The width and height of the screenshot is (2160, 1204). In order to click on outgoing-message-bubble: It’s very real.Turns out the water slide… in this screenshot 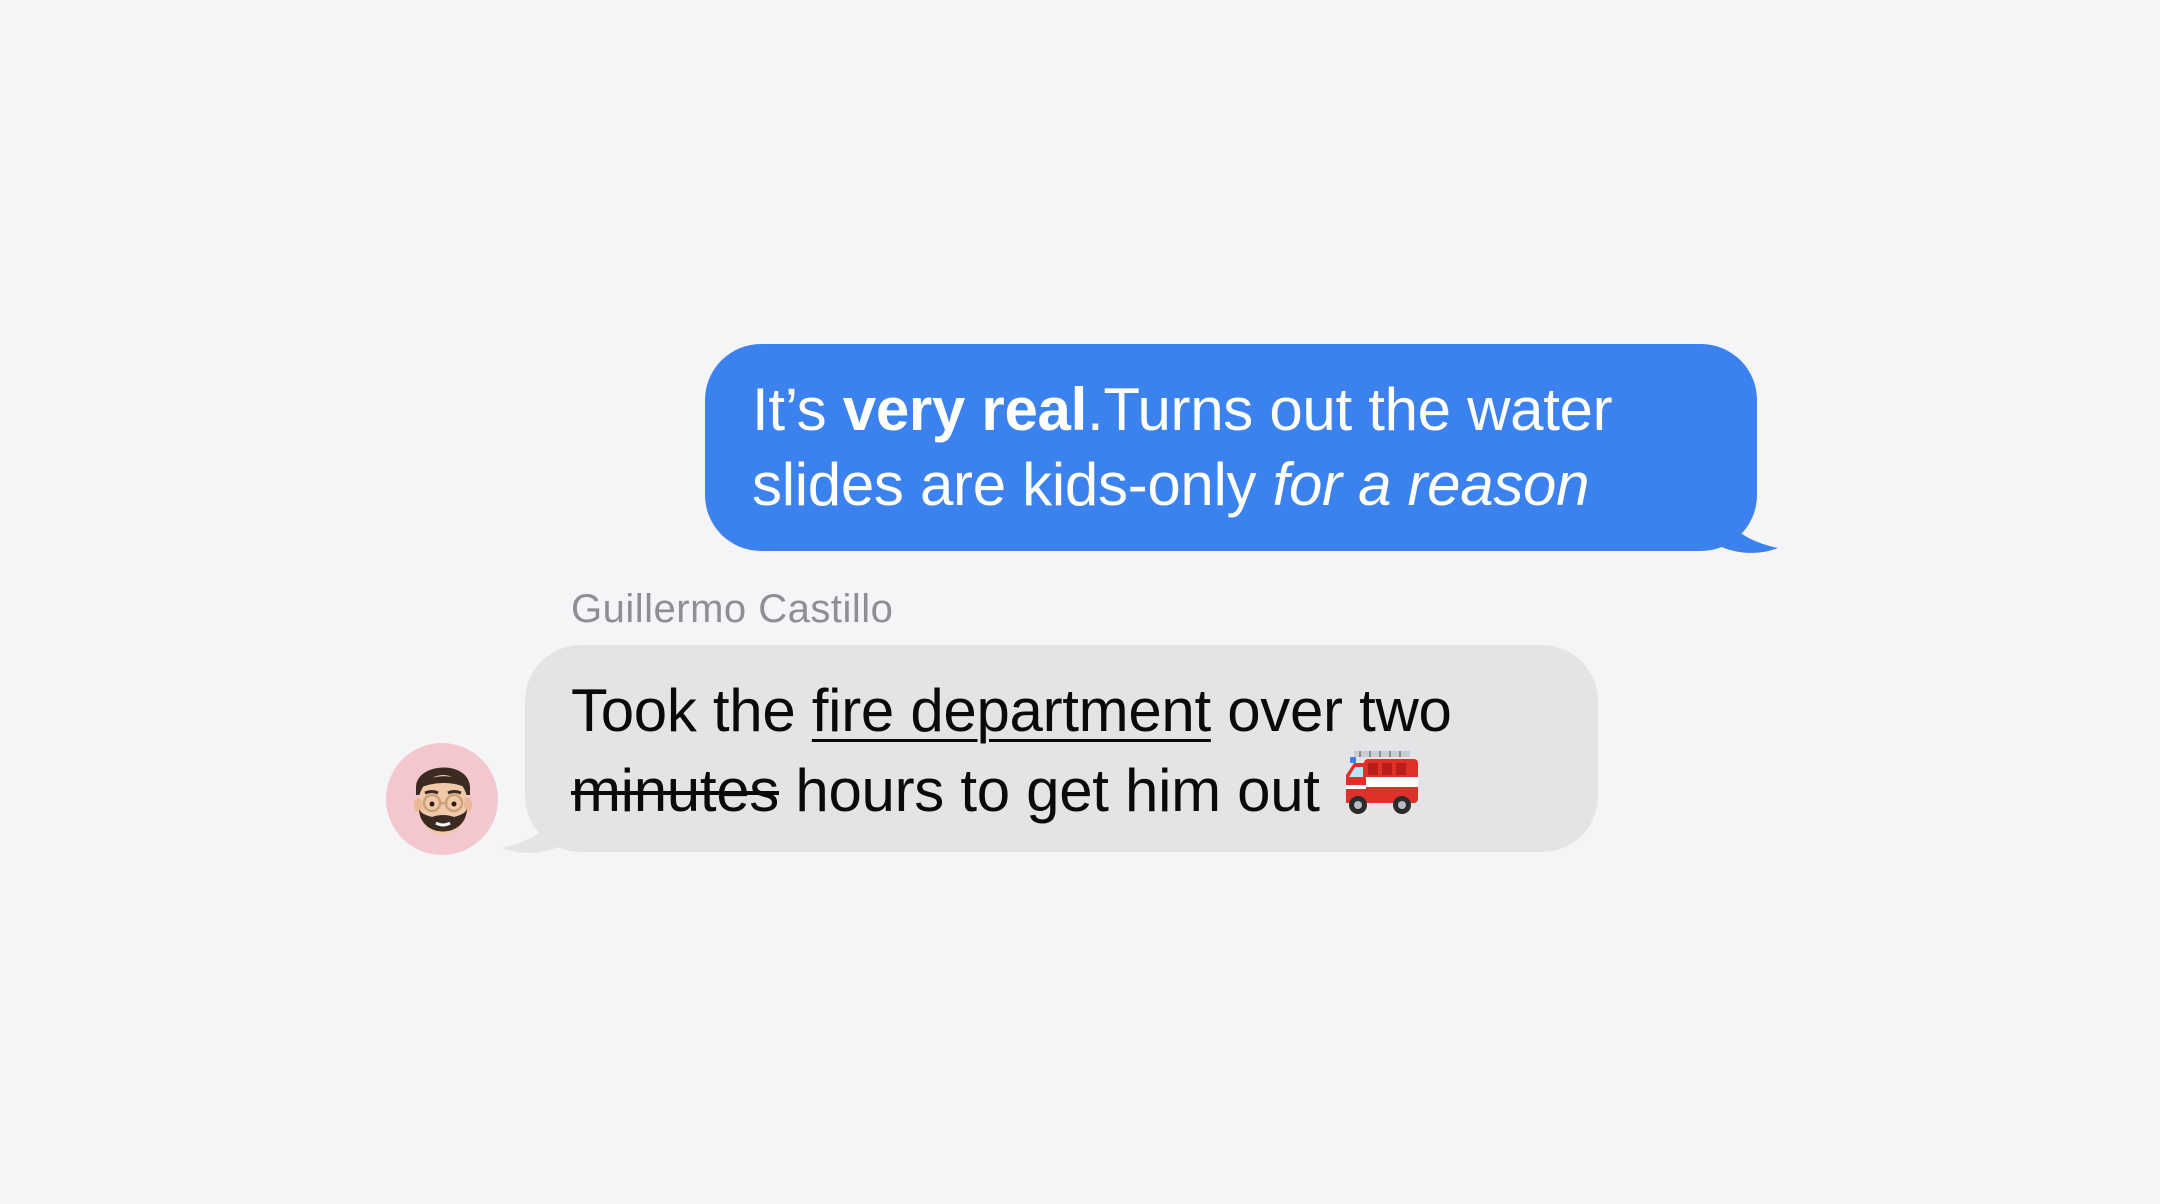, I will do `click(1231, 447)`.